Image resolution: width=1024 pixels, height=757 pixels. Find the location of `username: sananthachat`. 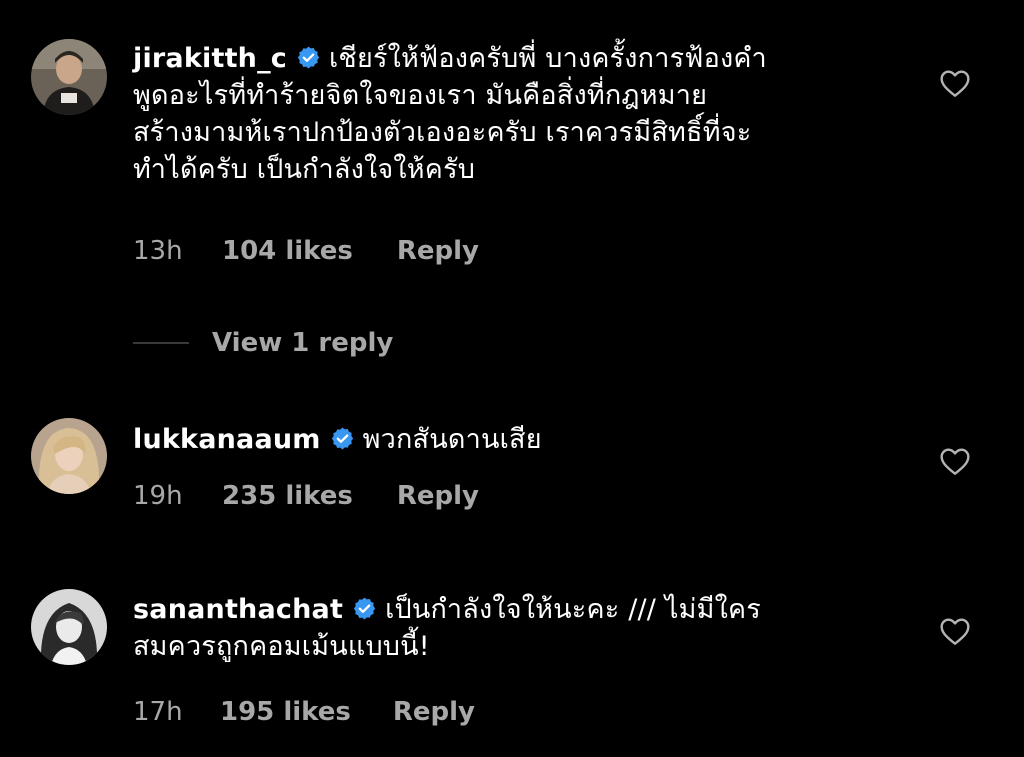

username: sananthachat is located at coordinates (238, 609).